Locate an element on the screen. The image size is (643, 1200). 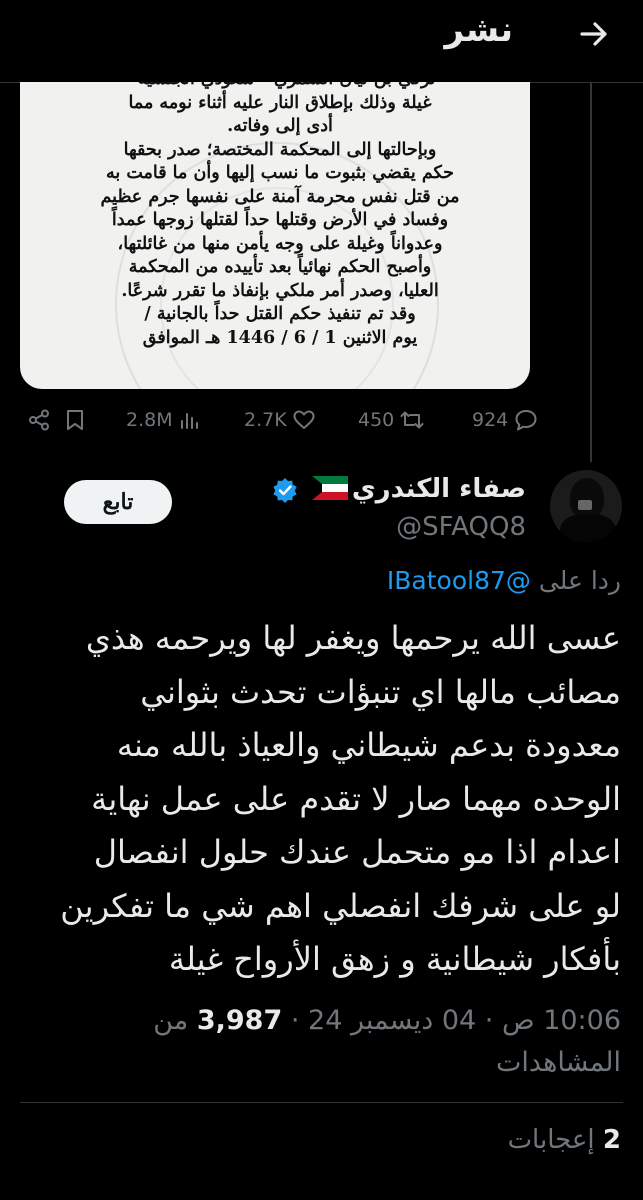
image-line: وقد تم تنفيذ حكم القتل حداً بالجانية / is located at coordinates (280, 314).